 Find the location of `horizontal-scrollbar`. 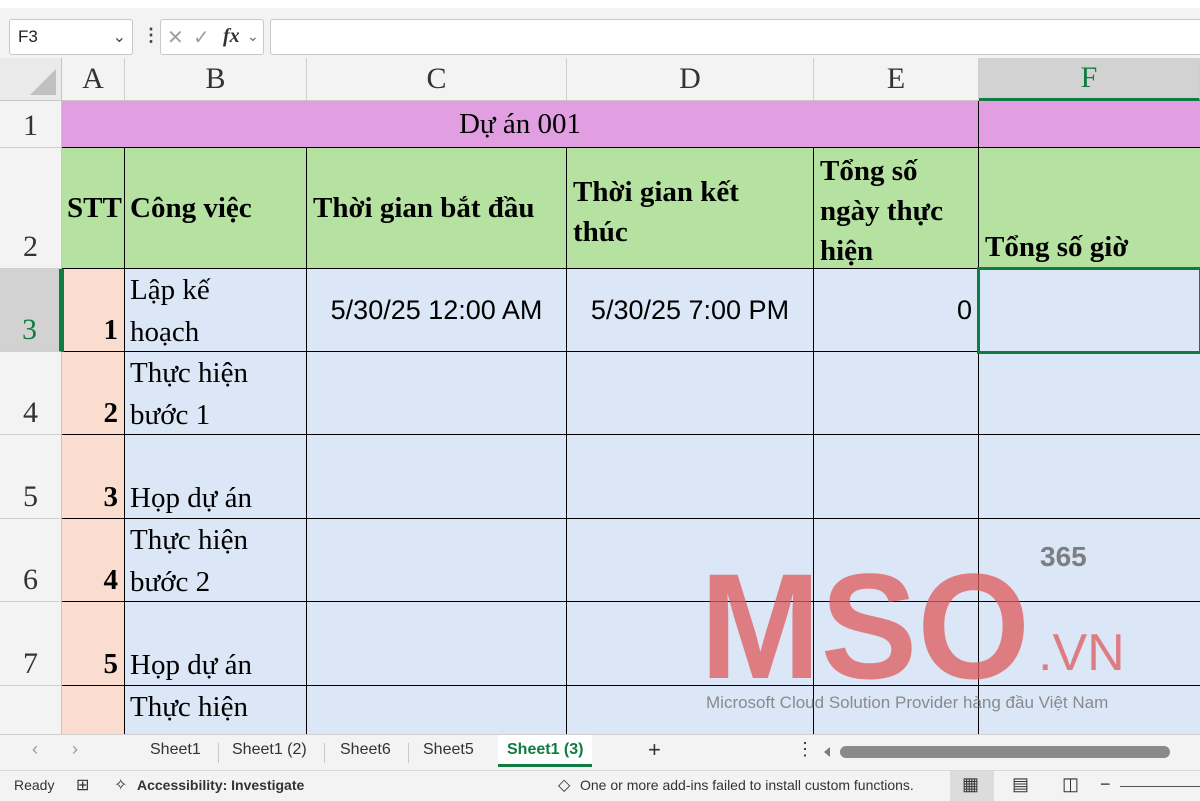

horizontal-scrollbar is located at coordinates (1007, 752).